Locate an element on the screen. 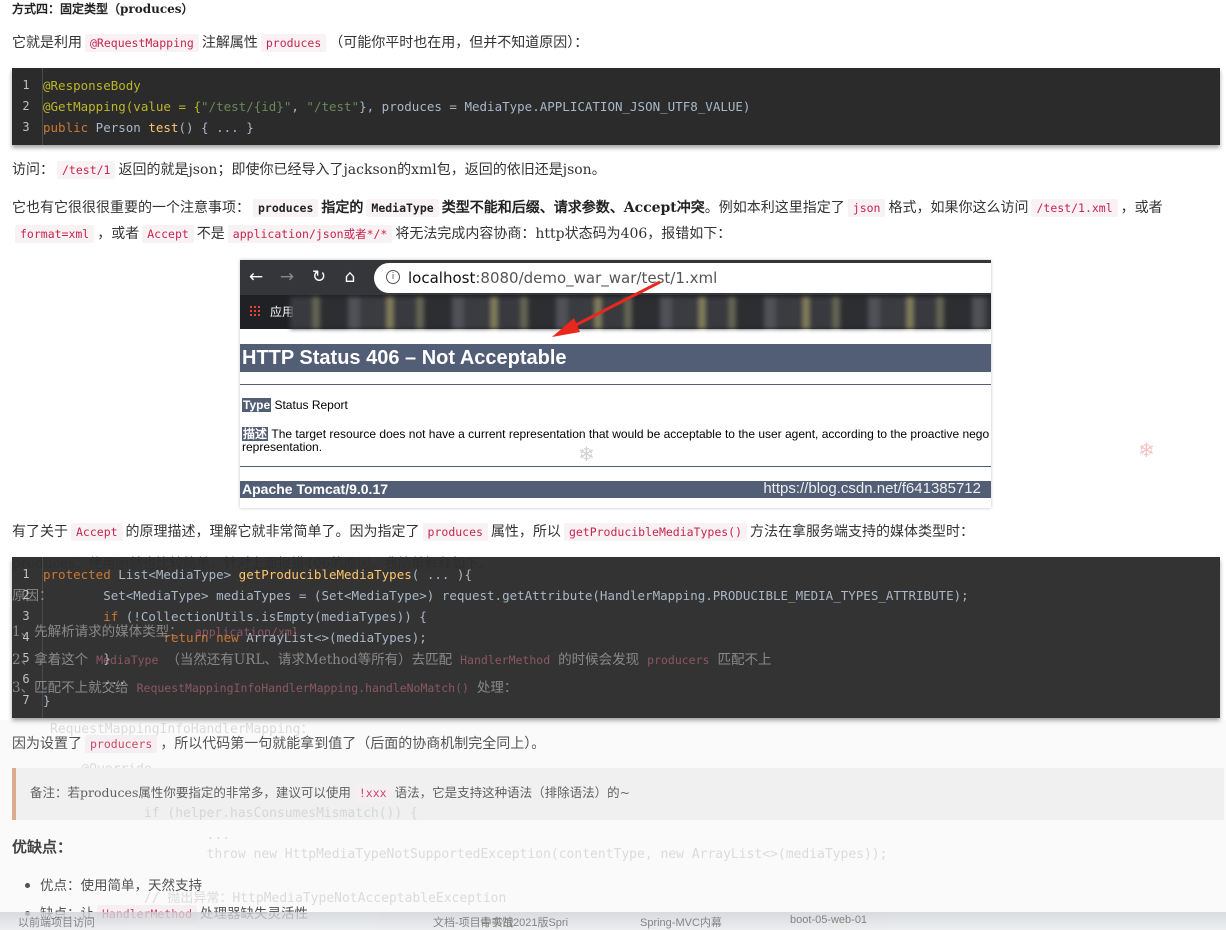 The width and height of the screenshot is (1226, 930). inline-code: getProducibleMediaTypes() is located at coordinates (655, 532).